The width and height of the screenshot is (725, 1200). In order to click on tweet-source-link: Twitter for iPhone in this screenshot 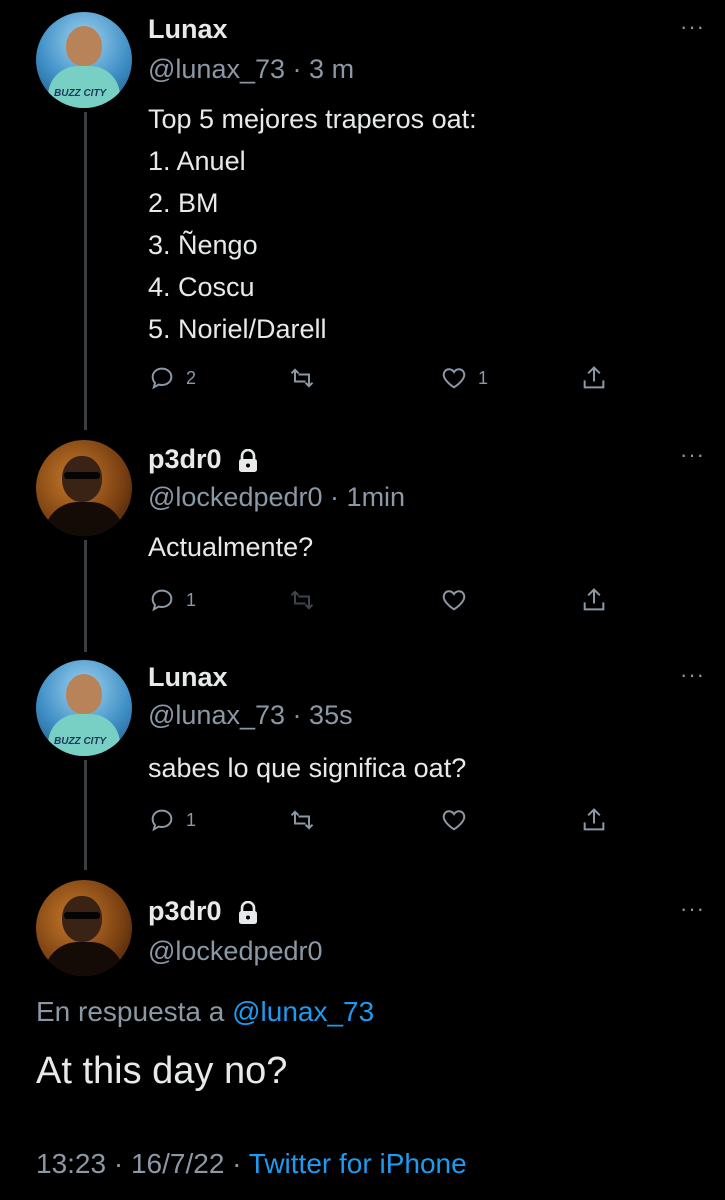, I will do `click(358, 1163)`.